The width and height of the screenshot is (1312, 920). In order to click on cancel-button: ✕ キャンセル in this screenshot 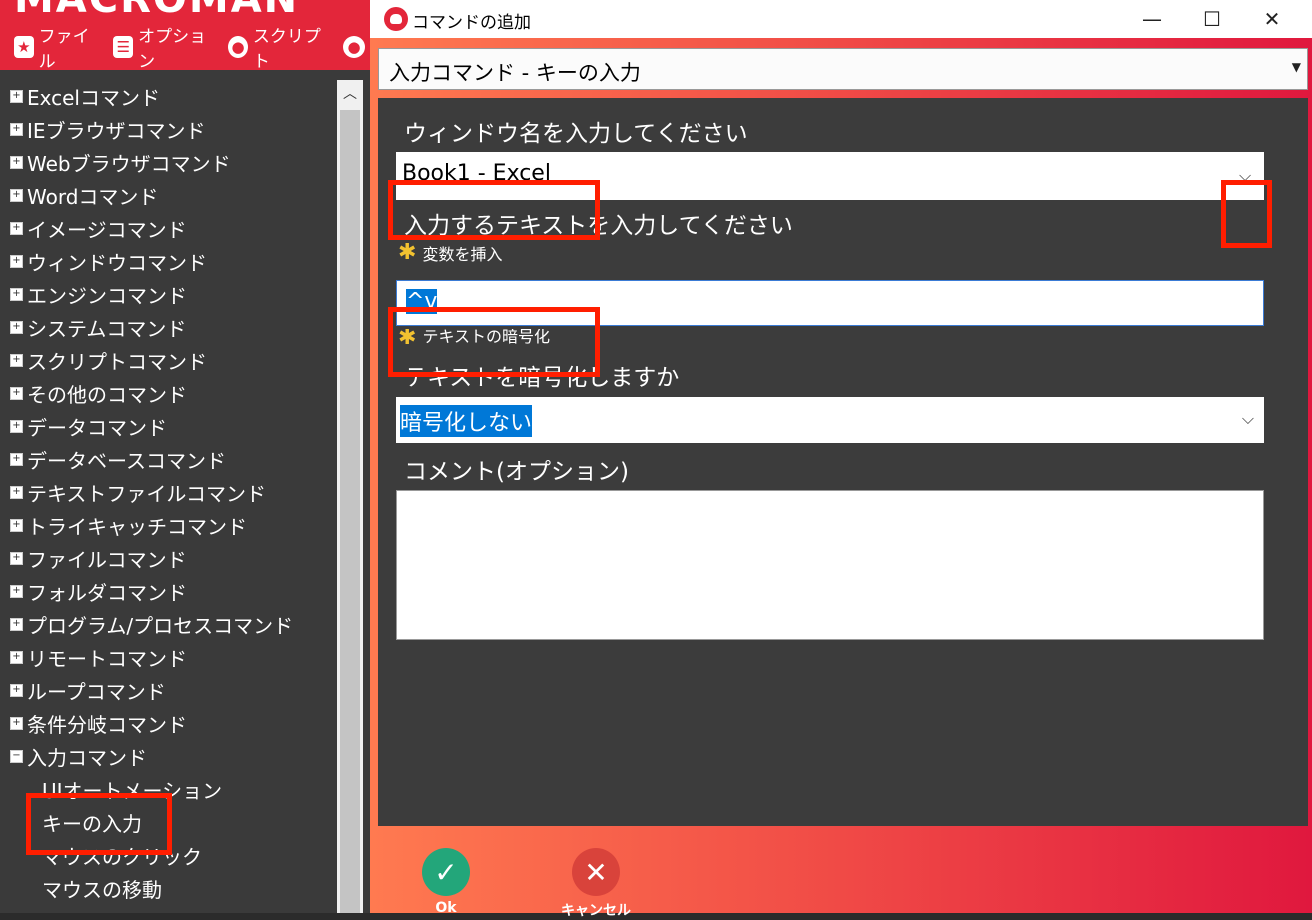, I will do `click(596, 884)`.